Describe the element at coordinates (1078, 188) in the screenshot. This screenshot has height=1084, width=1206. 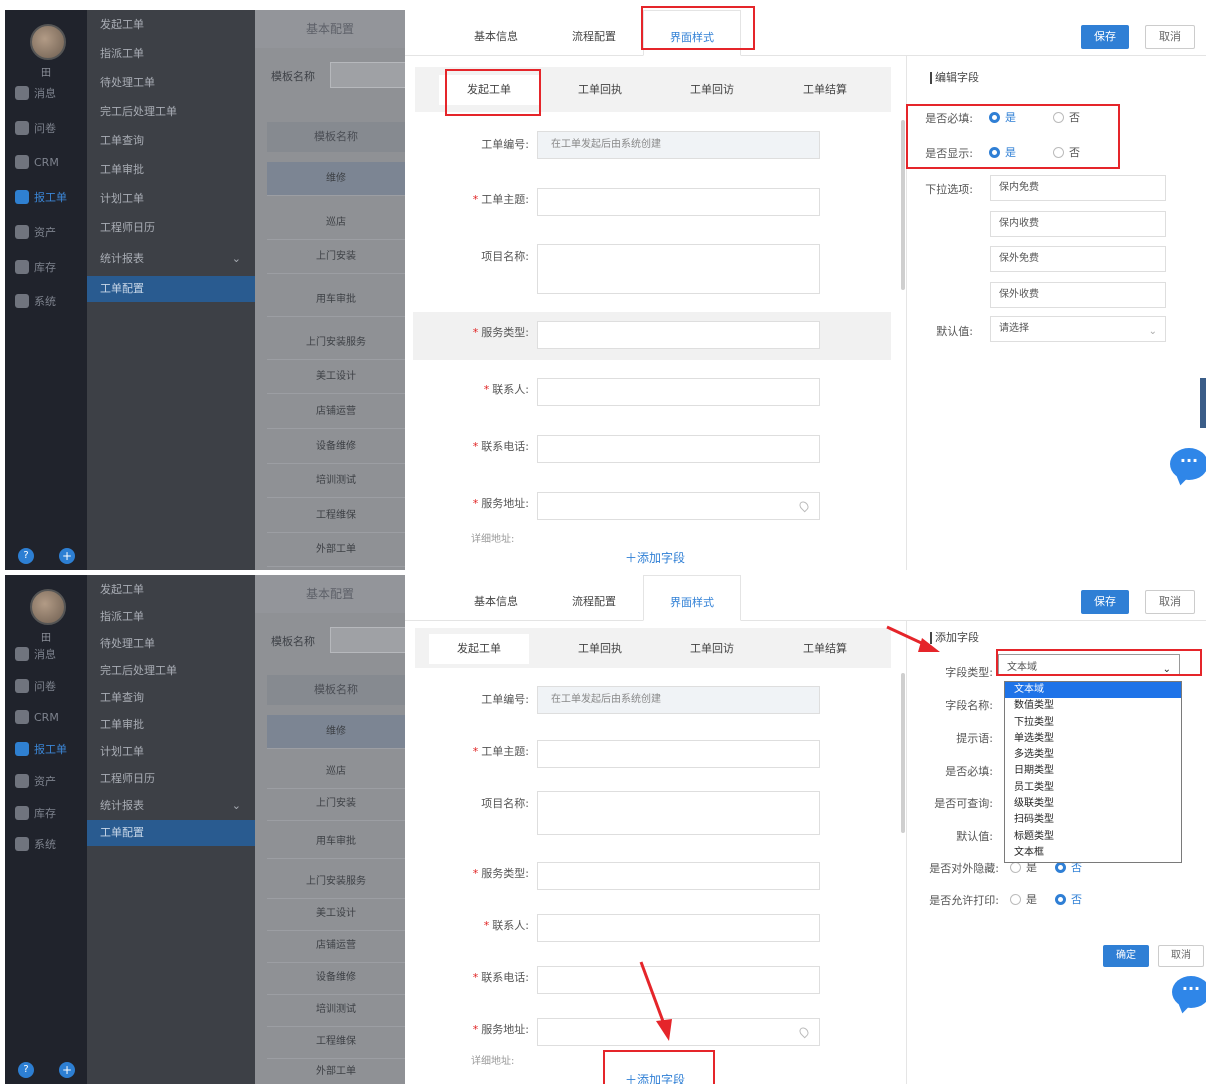
I see `option-input: 保内免费` at that location.